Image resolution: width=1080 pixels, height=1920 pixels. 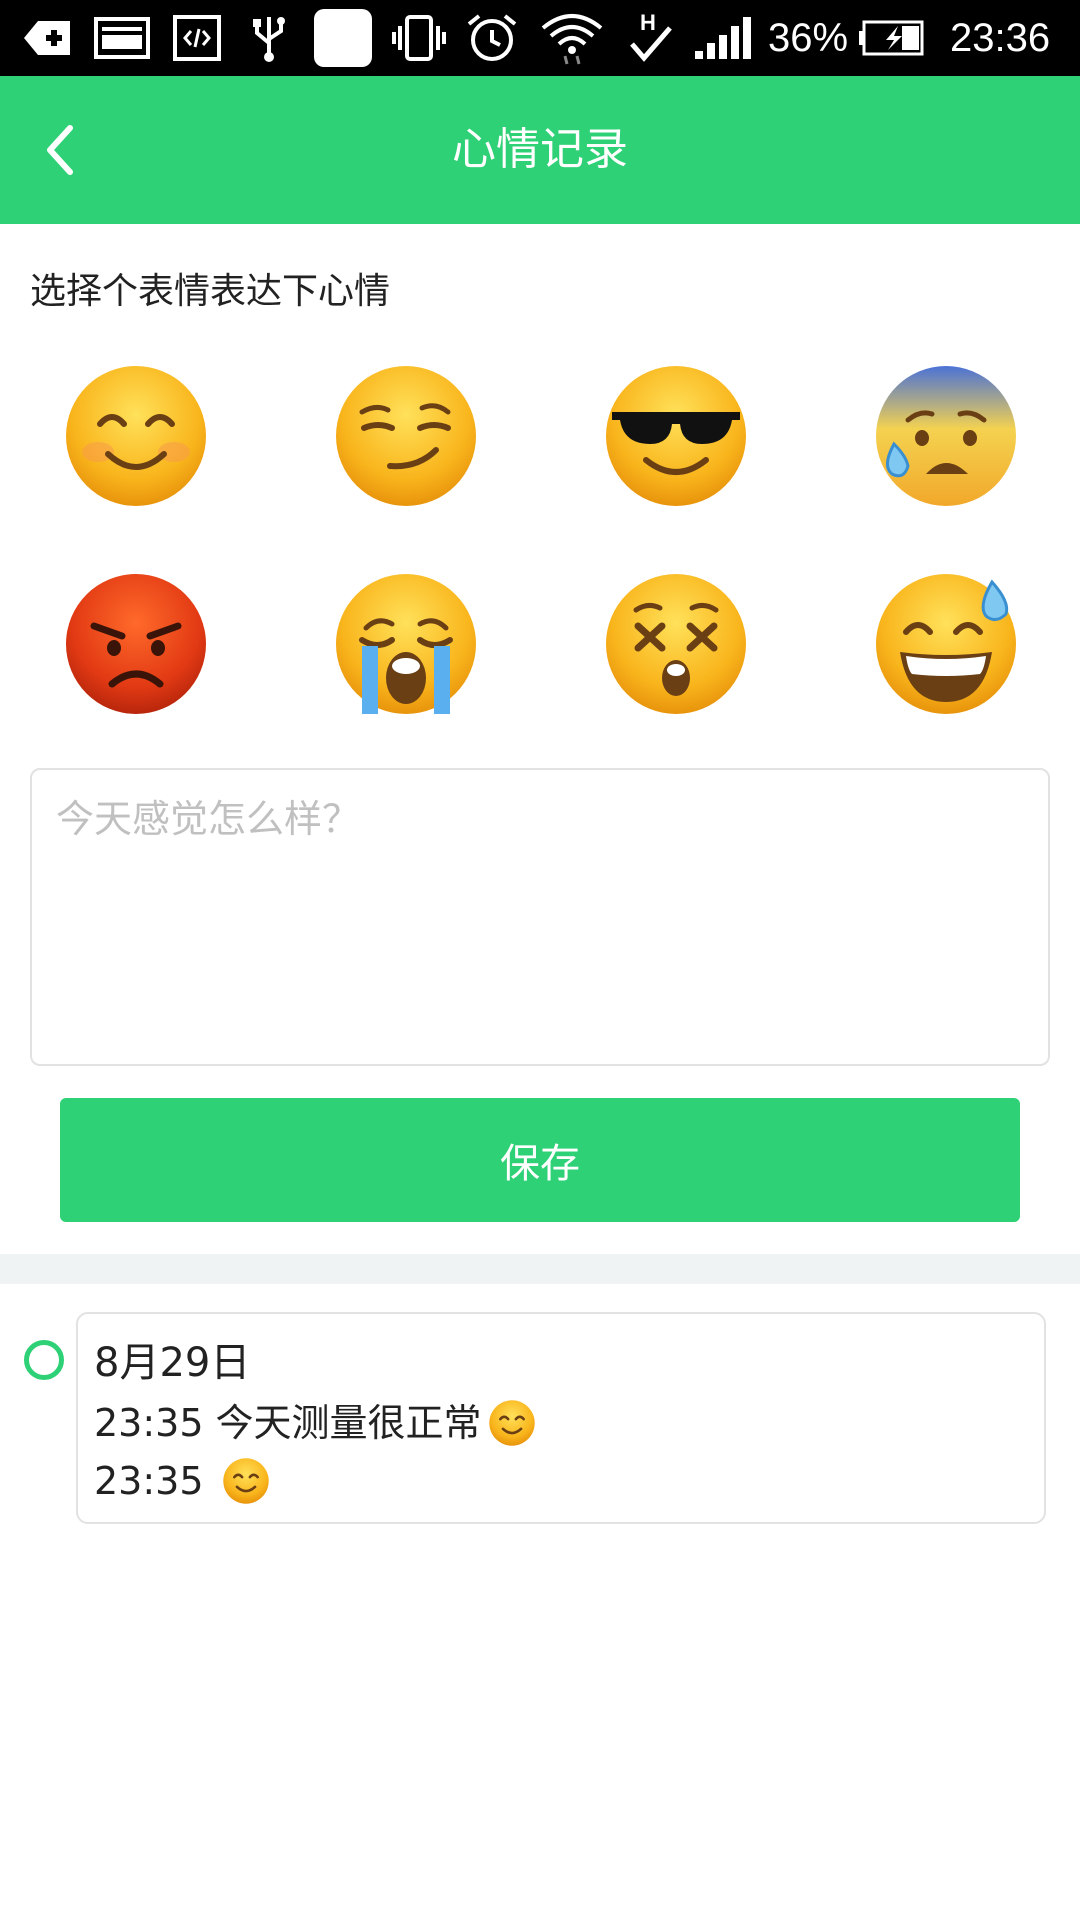 I want to click on angry-face-icon, so click(x=136, y=644).